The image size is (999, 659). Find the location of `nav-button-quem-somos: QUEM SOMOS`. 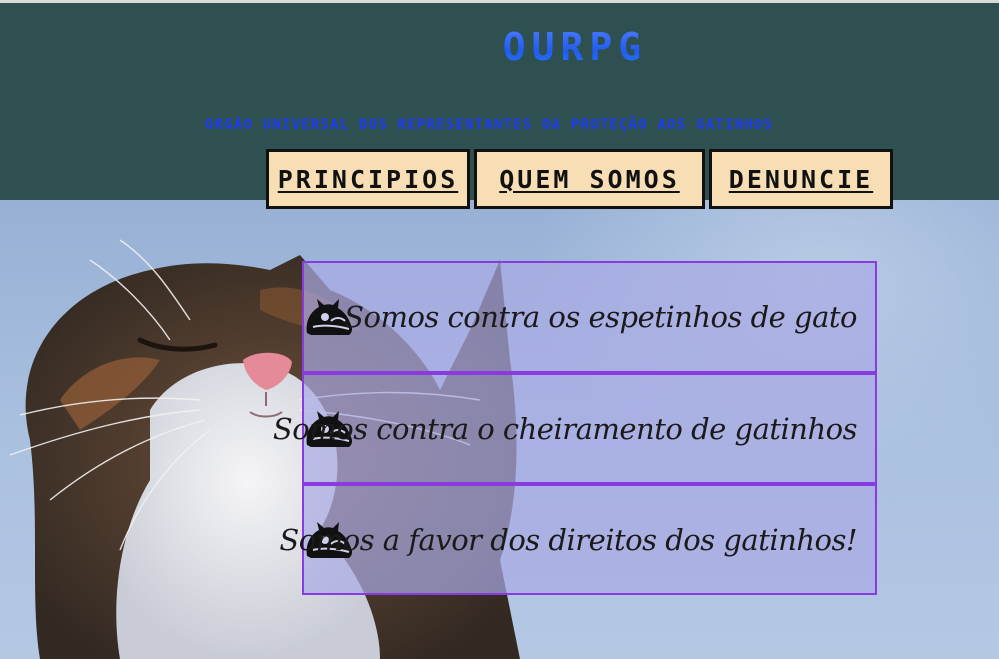

nav-button-quem-somos: QUEM SOMOS is located at coordinates (589, 179).